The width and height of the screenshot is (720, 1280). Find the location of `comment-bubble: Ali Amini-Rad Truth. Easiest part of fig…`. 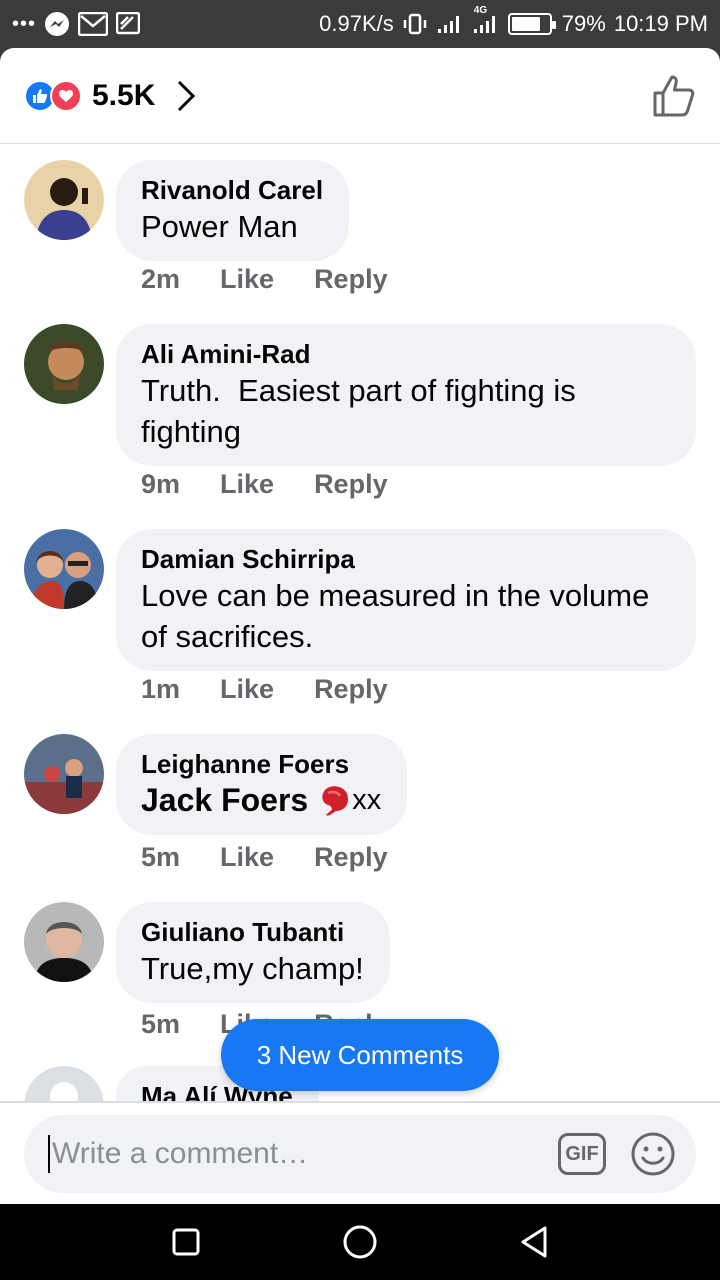

comment-bubble: Ali Amini-Rad Truth. Easiest part of fig… is located at coordinates (406, 395).